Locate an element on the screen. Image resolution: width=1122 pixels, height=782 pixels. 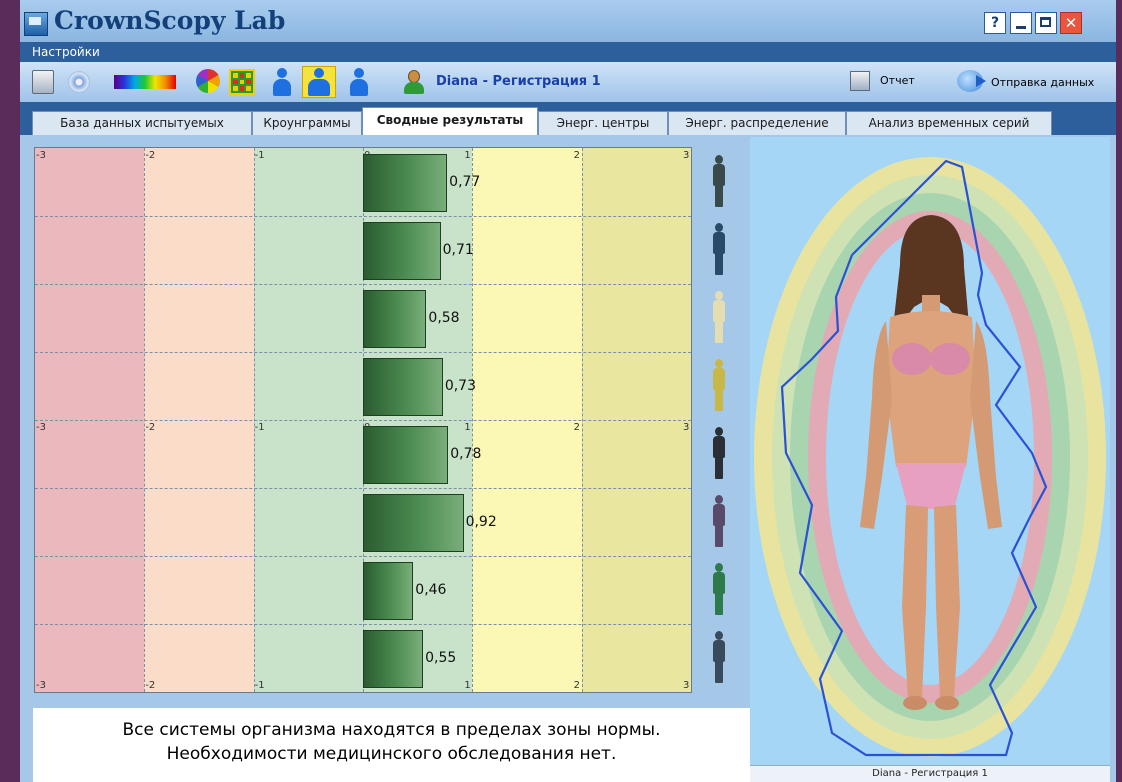
nervous-system-icon is located at coordinates (719, 249).